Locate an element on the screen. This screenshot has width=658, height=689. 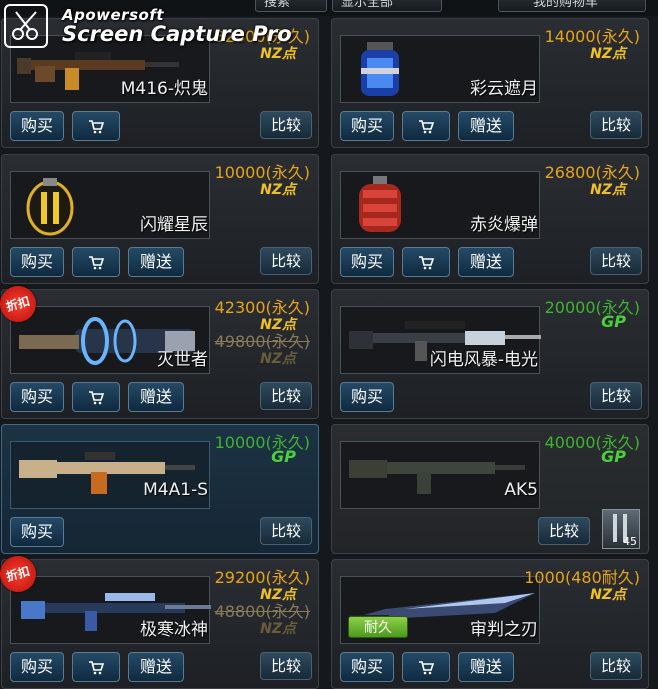
my-cart-button: 我的购物车 is located at coordinates (572, 6).